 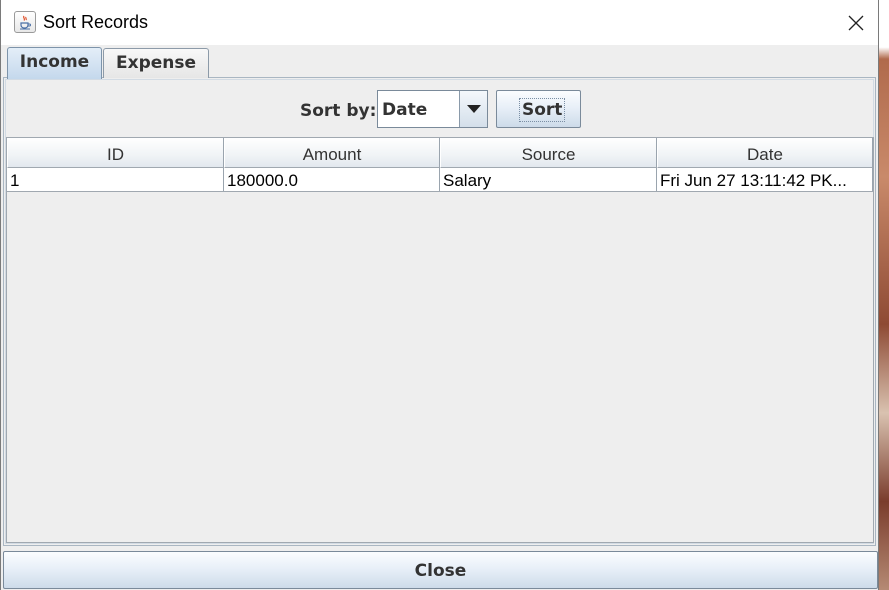 I want to click on cell-source: Salary, so click(x=548, y=179).